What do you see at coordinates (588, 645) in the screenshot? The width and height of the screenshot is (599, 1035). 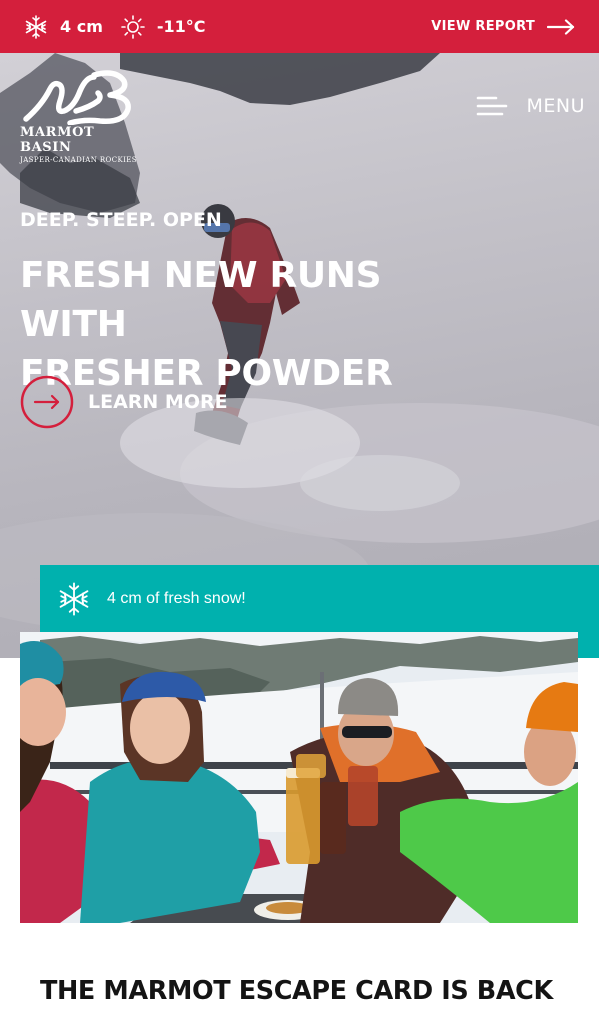 I see `notice-accent` at bounding box center [588, 645].